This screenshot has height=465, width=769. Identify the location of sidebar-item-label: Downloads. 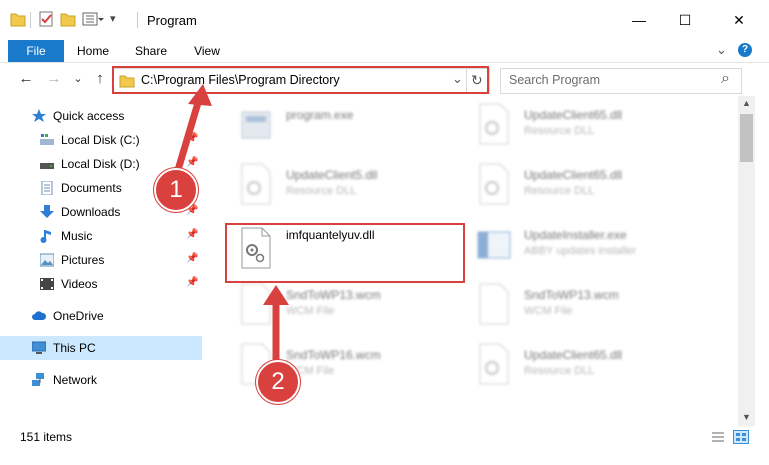
(91, 212).